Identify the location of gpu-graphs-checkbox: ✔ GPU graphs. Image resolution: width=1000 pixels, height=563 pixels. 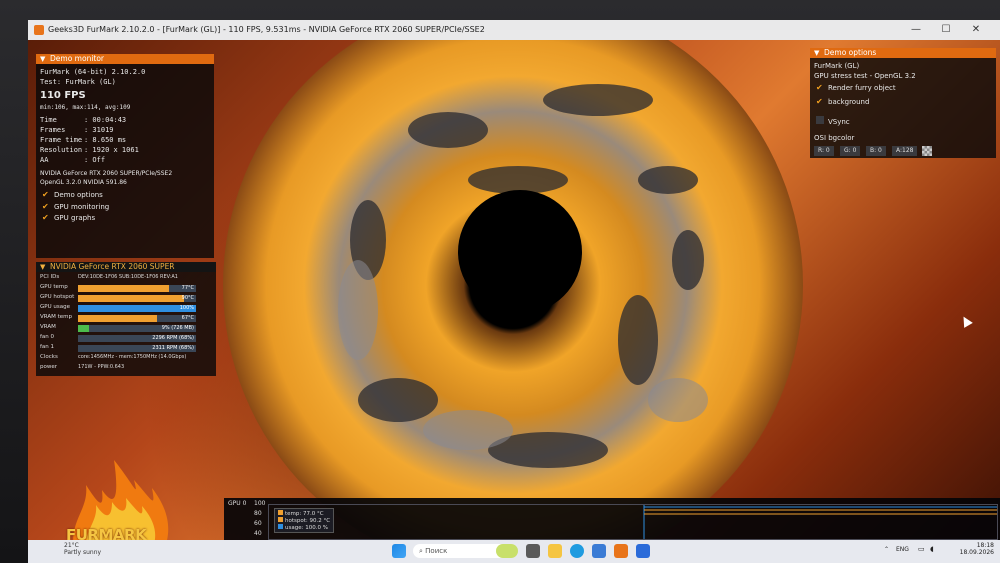
(68, 218).